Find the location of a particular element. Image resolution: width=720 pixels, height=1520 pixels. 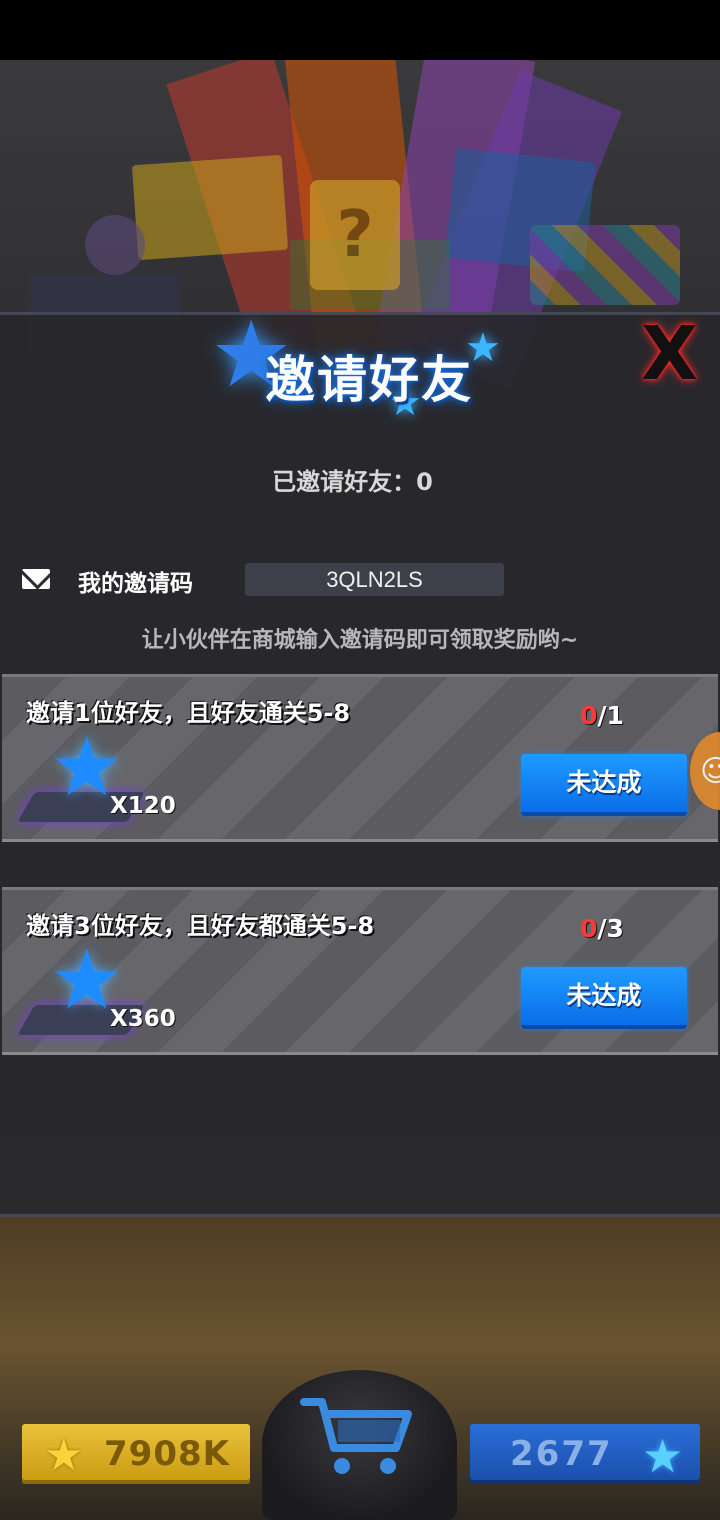

reward: ★ X360 is located at coordinates (104, 995).